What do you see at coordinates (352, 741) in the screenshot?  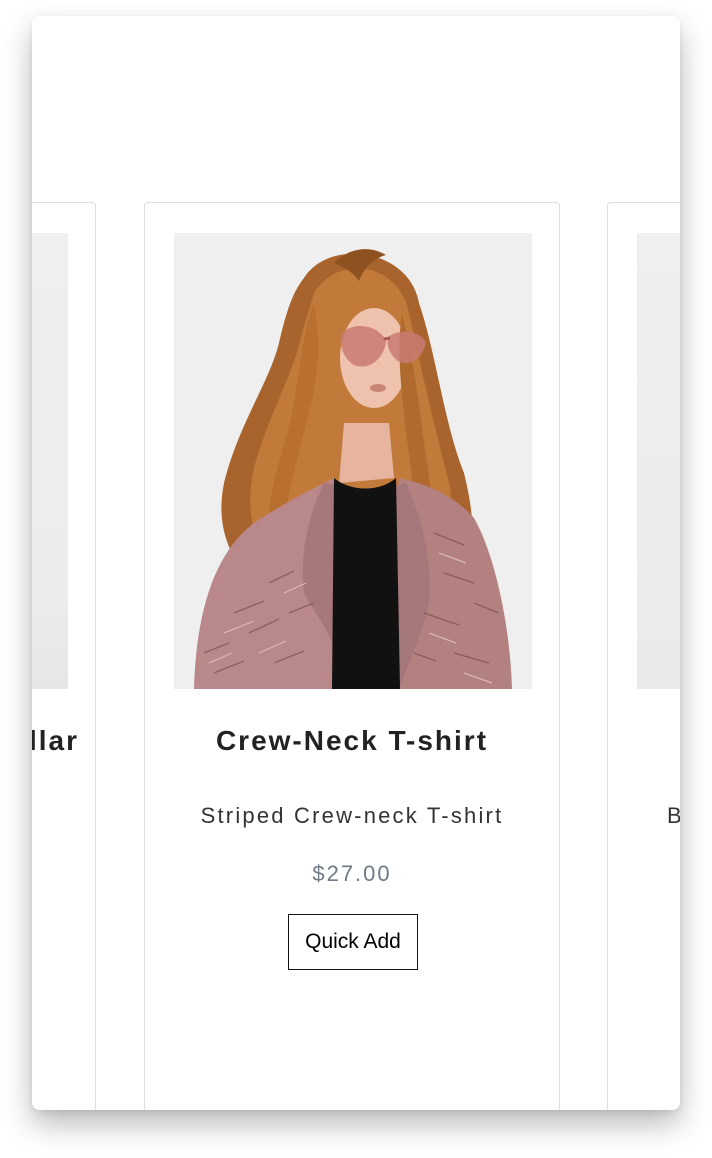 I see `product-title: Crew-Neck T-shirt` at bounding box center [352, 741].